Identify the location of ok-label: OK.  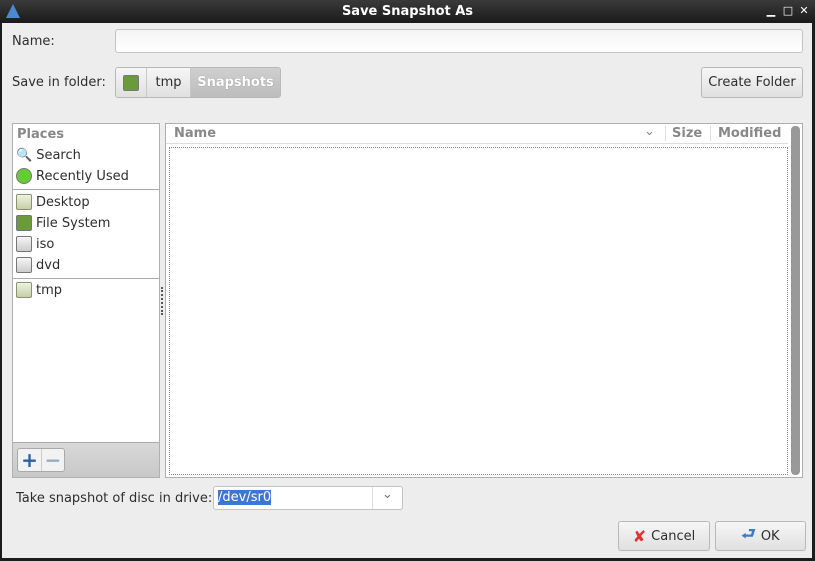
(770, 536).